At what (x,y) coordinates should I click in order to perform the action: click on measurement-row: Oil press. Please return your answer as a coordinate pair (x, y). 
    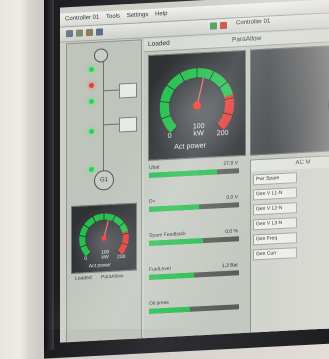
    Looking at the image, I should click on (195, 309).